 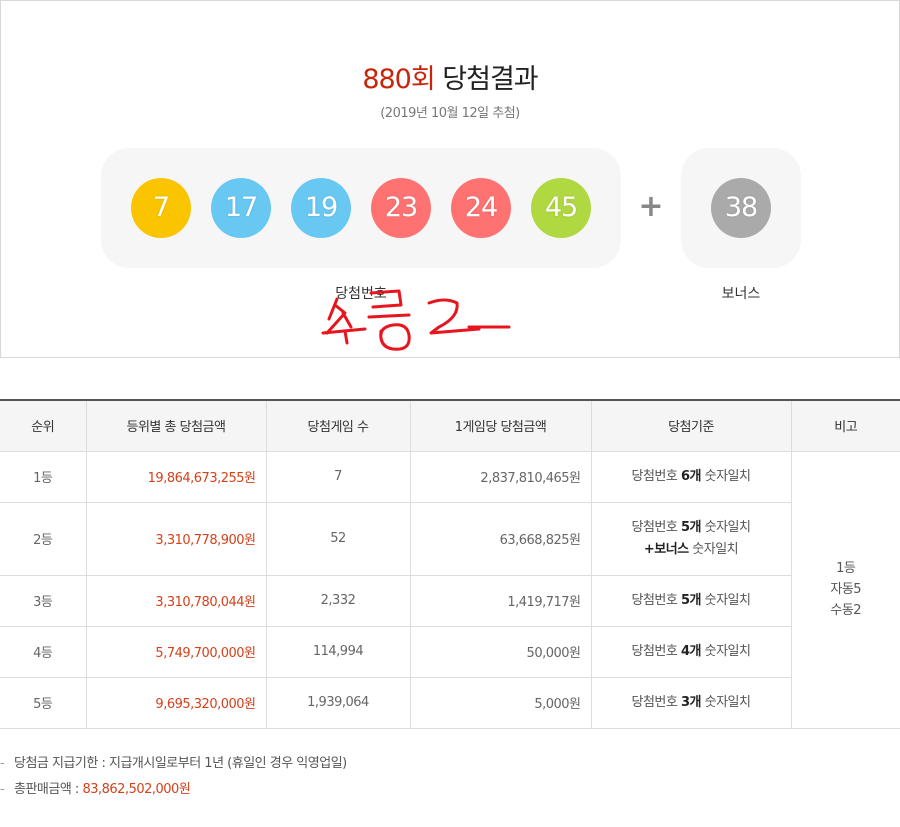 What do you see at coordinates (846, 610) in the screenshot?
I see `remark-line: 수동2` at bounding box center [846, 610].